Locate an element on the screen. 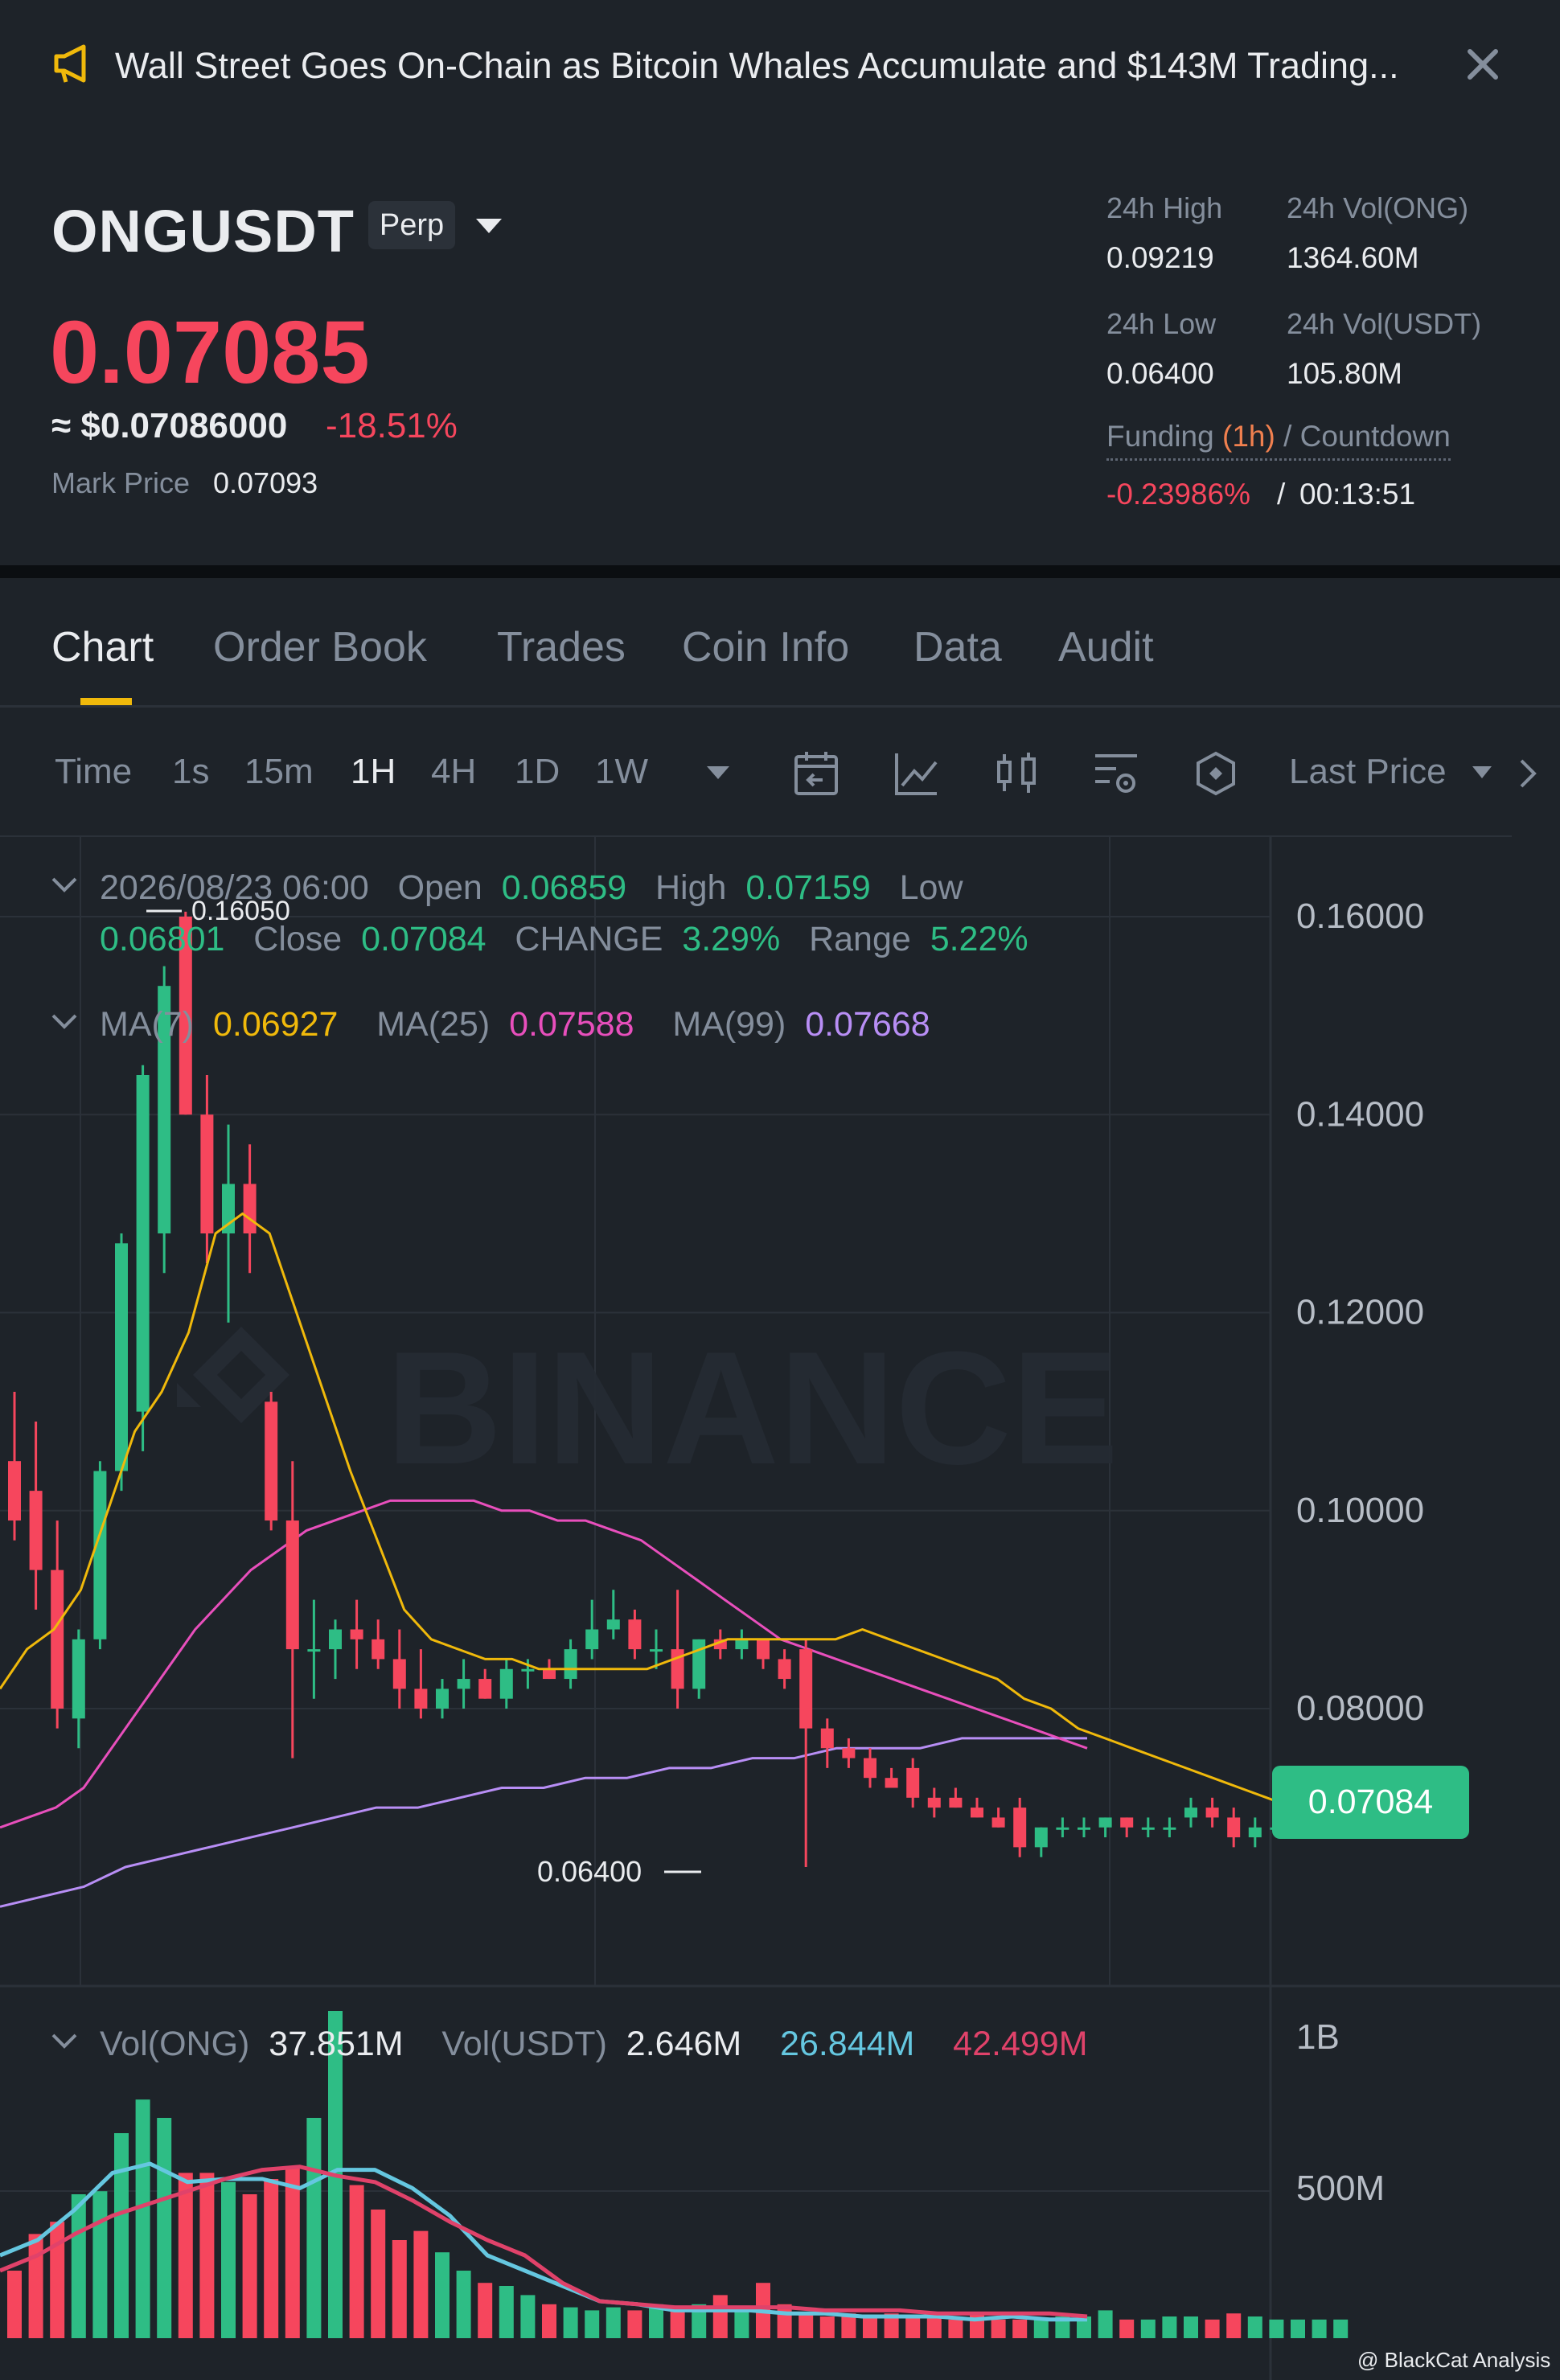 This screenshot has height=2380, width=1560. current-price-badge: 0.07084 is located at coordinates (1370, 1803).